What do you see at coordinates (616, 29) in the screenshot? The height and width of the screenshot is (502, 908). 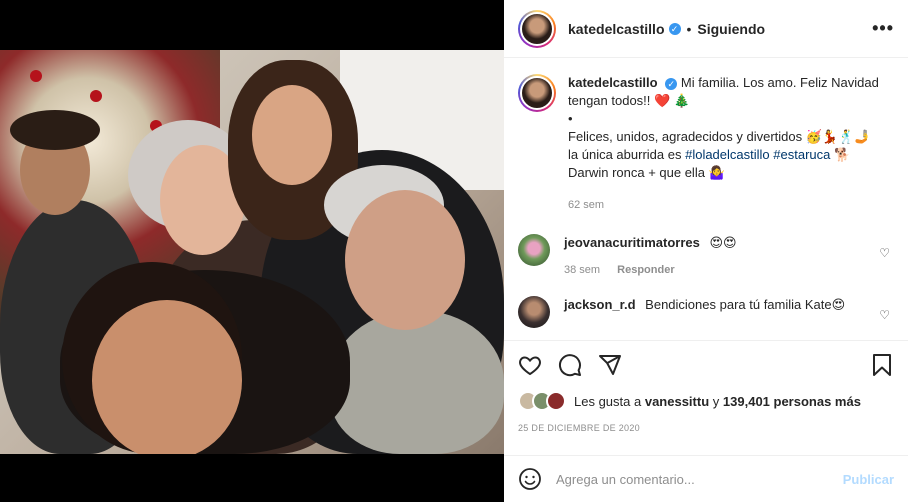 I see `header-username: katedelcastillo` at bounding box center [616, 29].